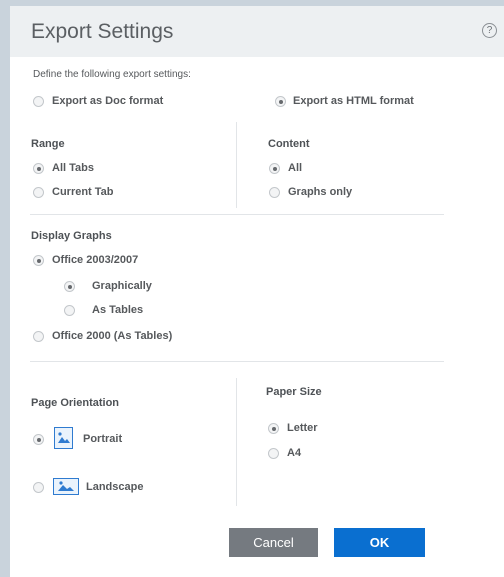 The width and height of the screenshot is (504, 577). I want to click on export-html-label: Export as HTML format, so click(353, 101).